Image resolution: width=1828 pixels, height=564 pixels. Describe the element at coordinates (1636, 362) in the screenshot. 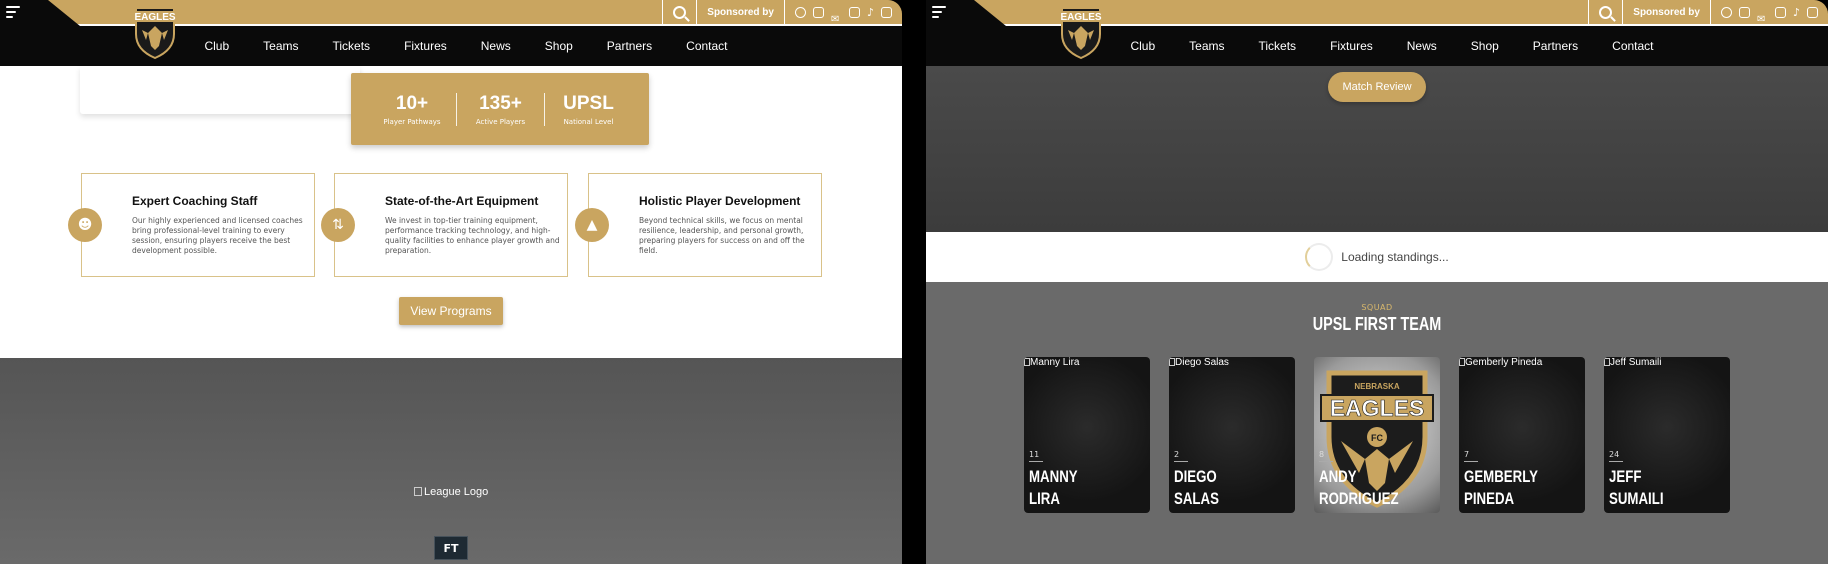

I see `player-photo-alt: Jeff Sumaili` at that location.